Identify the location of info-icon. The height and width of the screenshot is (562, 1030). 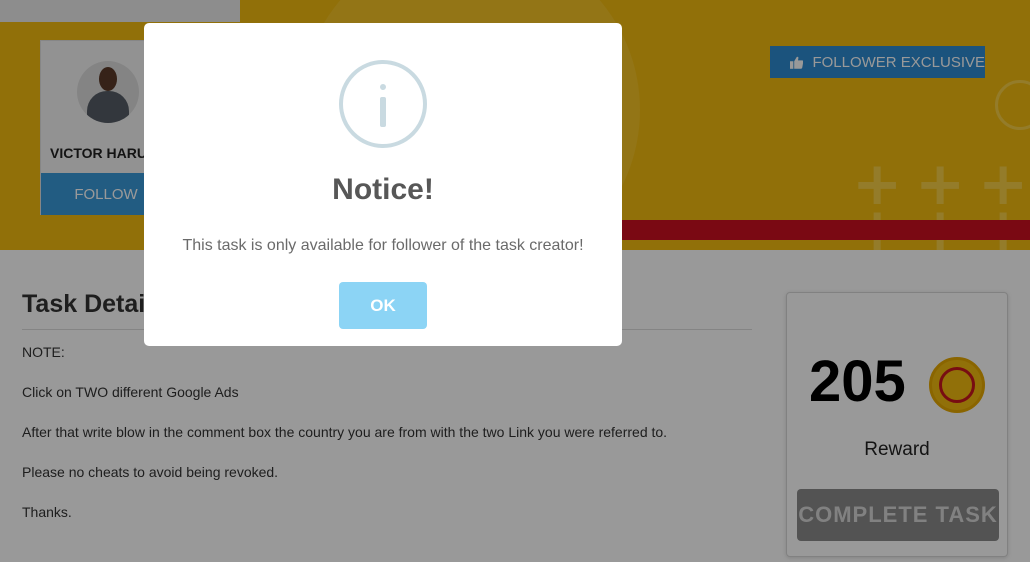
(383, 104).